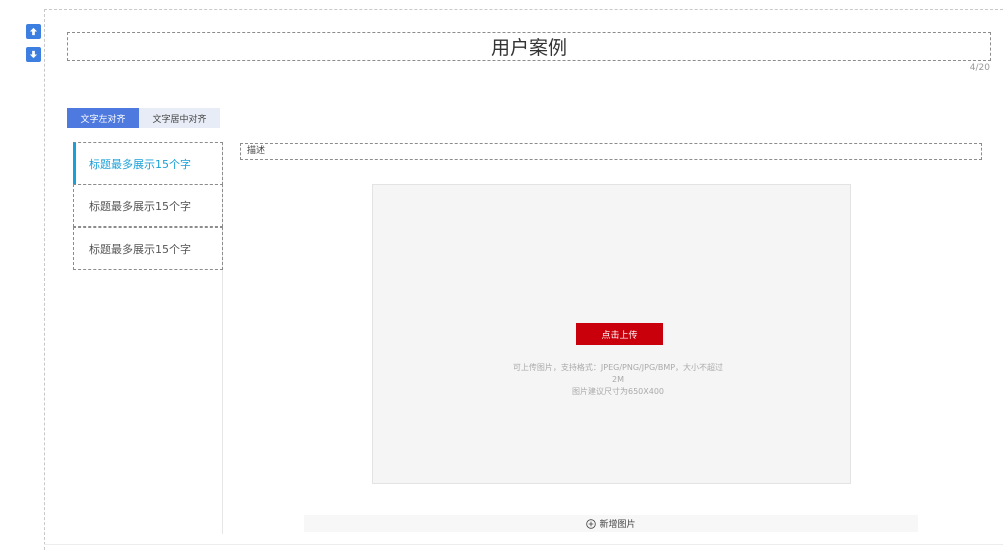  I want to click on move-up-button, so click(33, 31).